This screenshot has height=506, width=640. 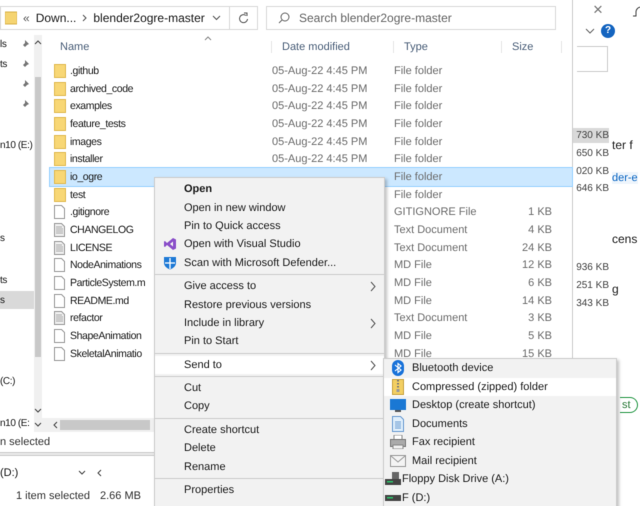 What do you see at coordinates (625, 178) in the screenshot?
I see `link: der-e` at bounding box center [625, 178].